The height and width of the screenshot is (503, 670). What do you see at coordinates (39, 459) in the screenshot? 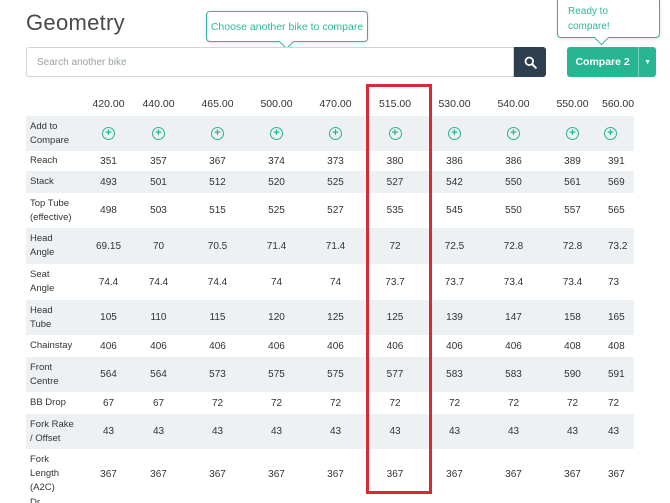
I see `row-label-line: Fork` at bounding box center [39, 459].